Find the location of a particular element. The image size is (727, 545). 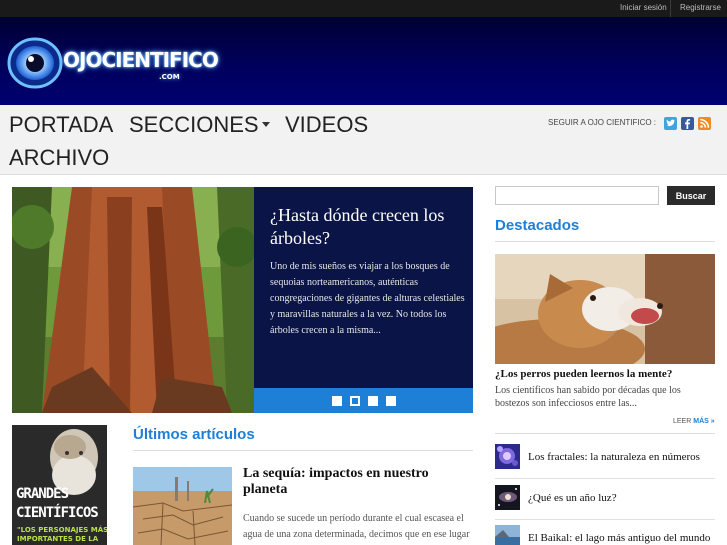

logo-cientifico: CIENTIFICO is located at coordinates (159, 60).